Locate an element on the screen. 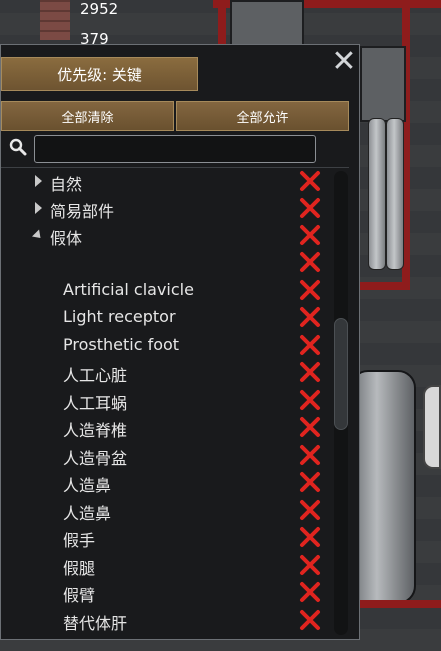  red-wall-bottom is located at coordinates (400, 604).